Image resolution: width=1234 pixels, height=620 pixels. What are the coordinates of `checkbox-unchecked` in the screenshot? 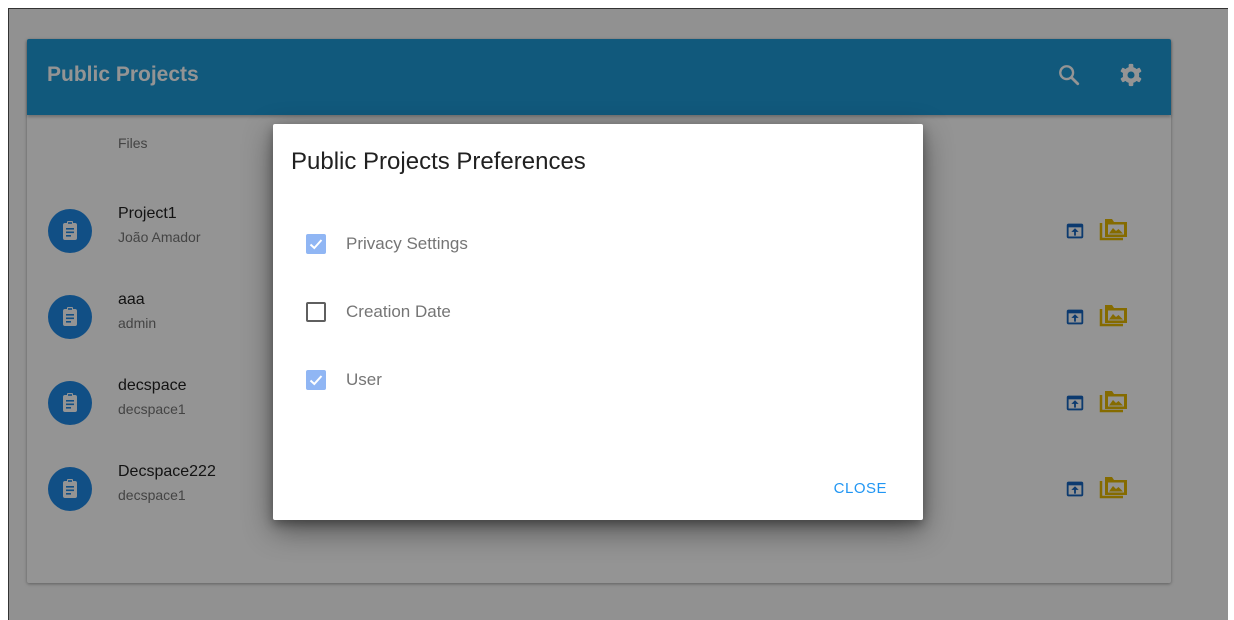 It's located at (316, 312).